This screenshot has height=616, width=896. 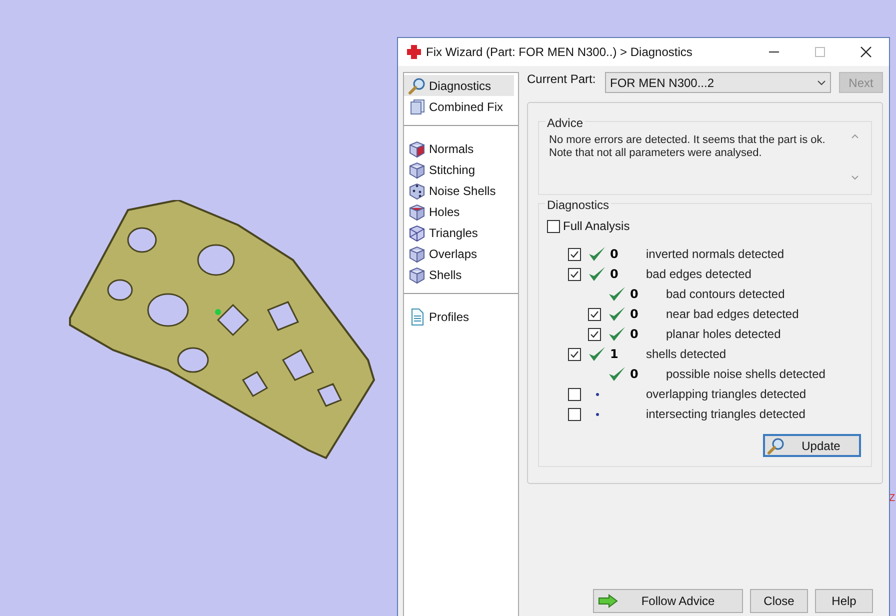 What do you see at coordinates (562, 79) in the screenshot?
I see `current-part-label: Current Part:` at bounding box center [562, 79].